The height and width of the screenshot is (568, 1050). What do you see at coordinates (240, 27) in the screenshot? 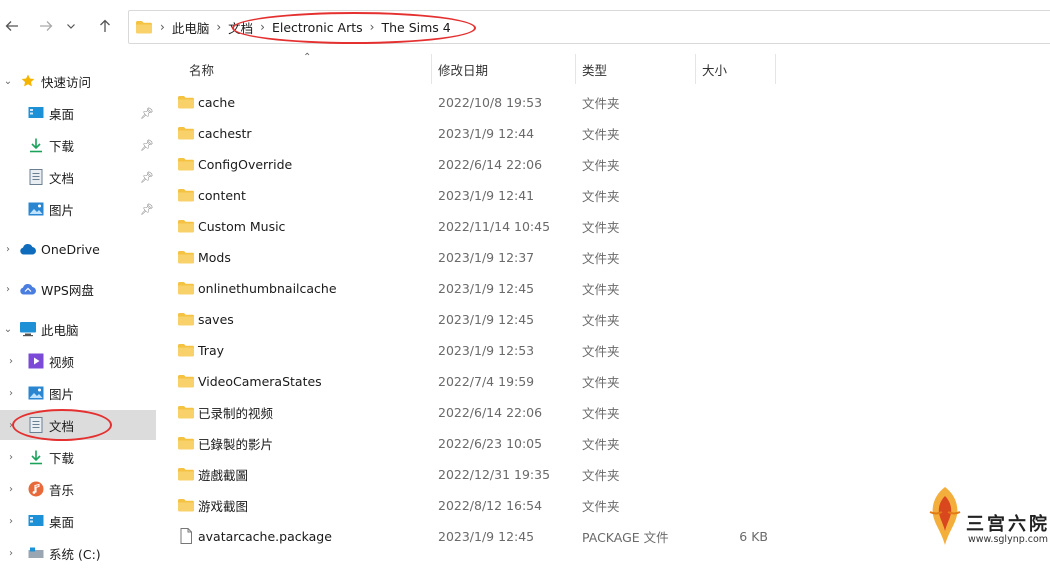
I see `breadcrumb-documents: 文档` at bounding box center [240, 27].